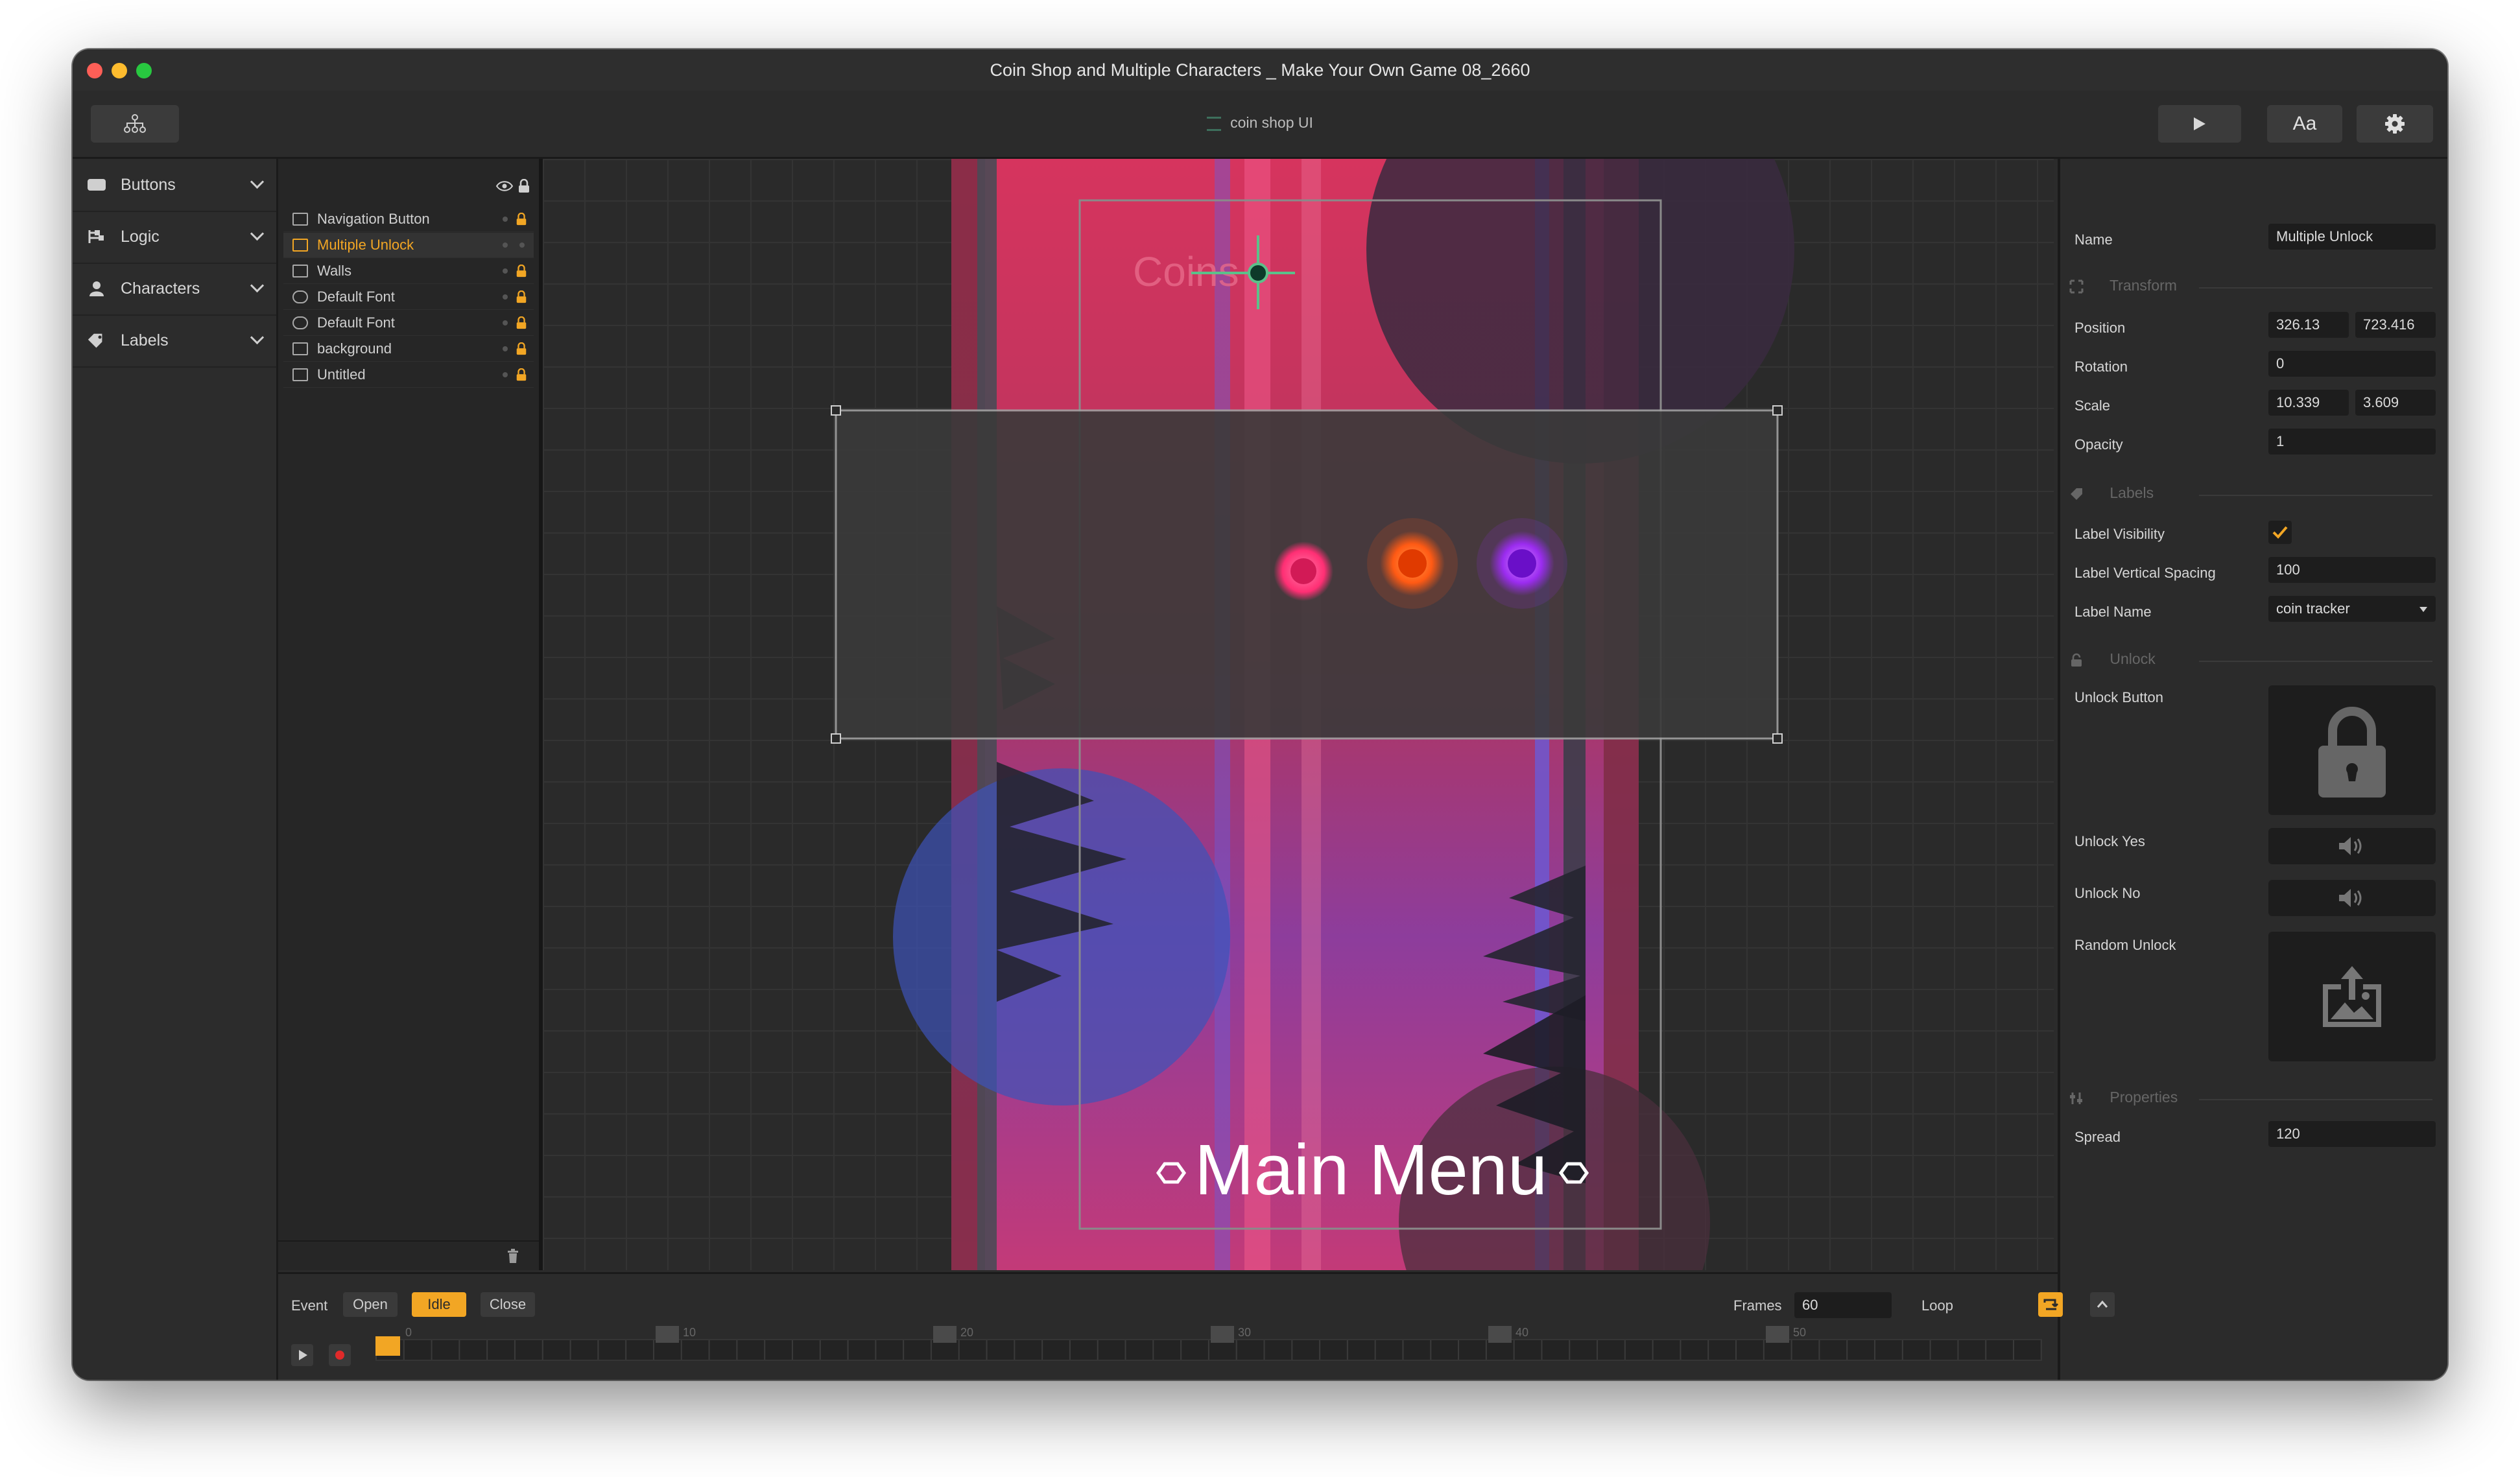 This screenshot has height=1477, width=2520. What do you see at coordinates (371, 1305) in the screenshot?
I see `event-open-button: Open` at bounding box center [371, 1305].